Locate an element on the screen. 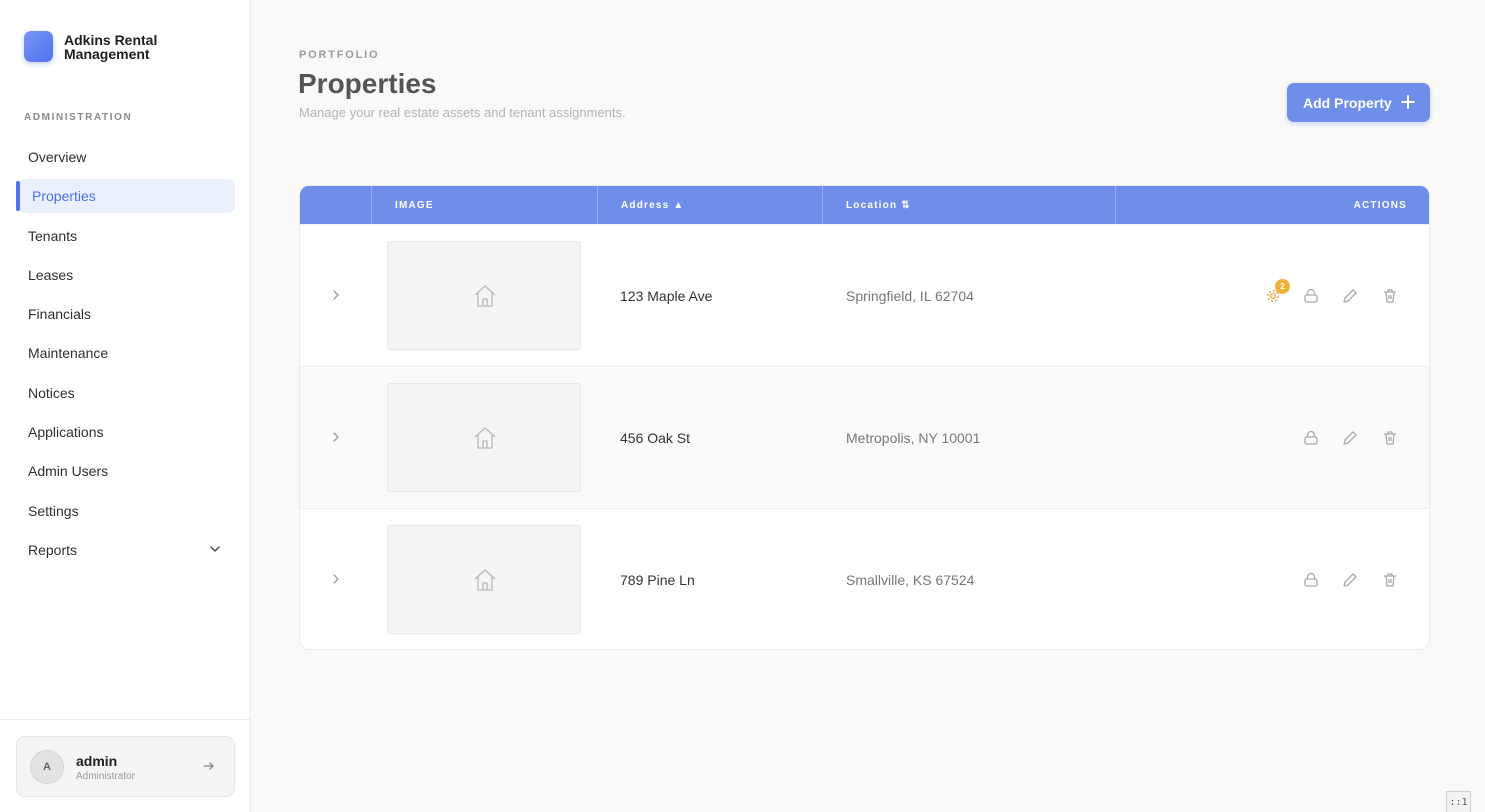  sidebar-item-label: Admin Users is located at coordinates (68, 471).